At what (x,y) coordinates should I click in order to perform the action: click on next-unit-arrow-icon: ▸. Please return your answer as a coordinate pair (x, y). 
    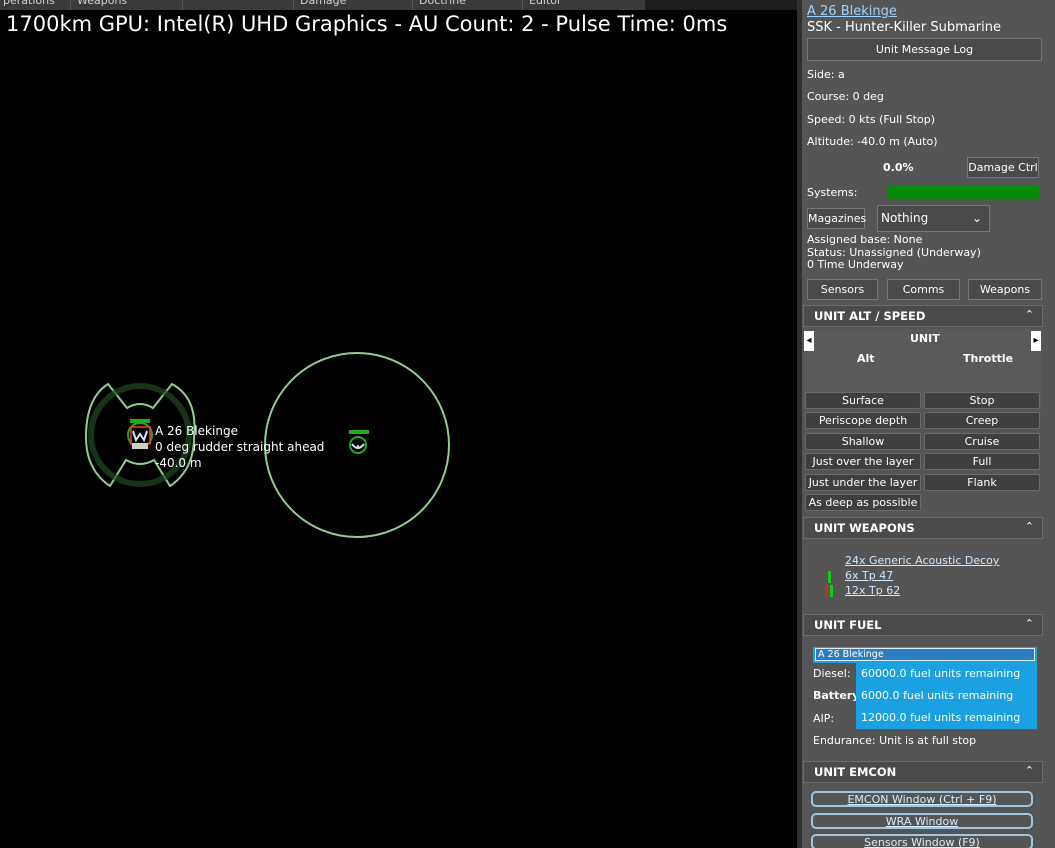
    Looking at the image, I should click on (1036, 341).